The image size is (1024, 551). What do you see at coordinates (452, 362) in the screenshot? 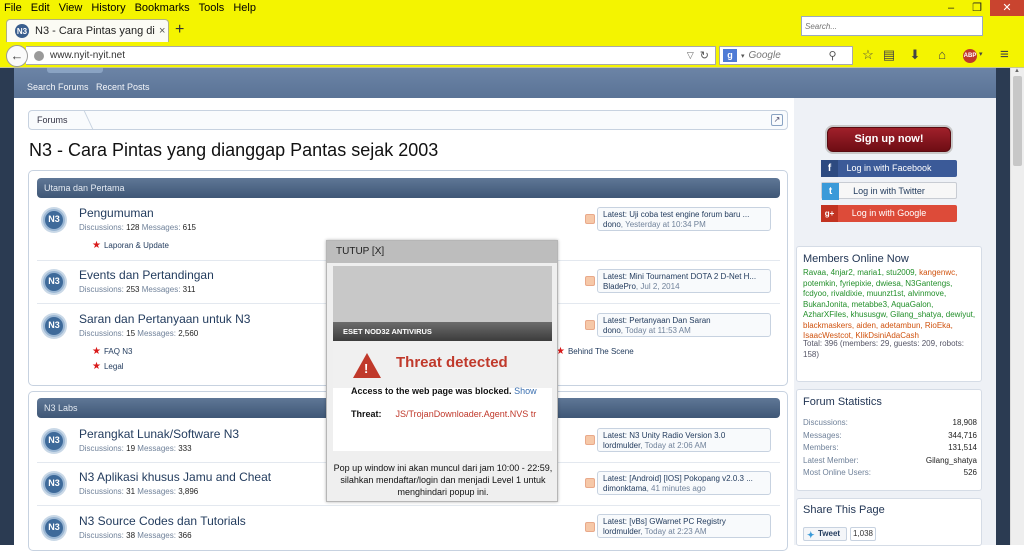
I see `threat-title: Threat detected` at bounding box center [452, 362].